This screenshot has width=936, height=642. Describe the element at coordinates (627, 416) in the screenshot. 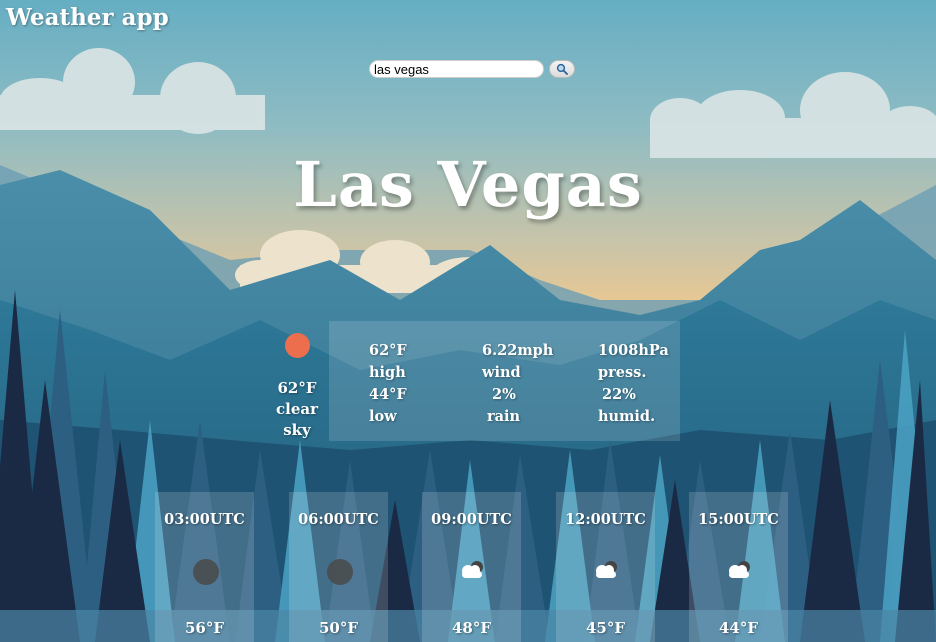

I see `humidity-label: humid.` at that location.